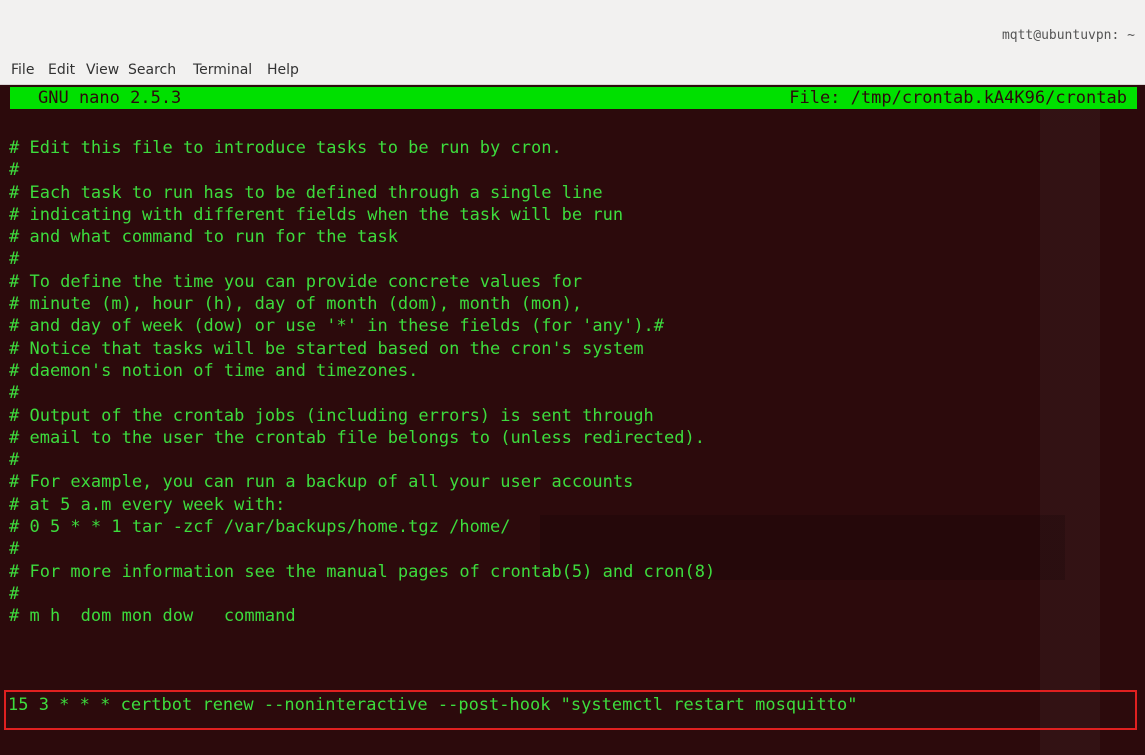 The image size is (1145, 755). Describe the element at coordinates (102, 70) in the screenshot. I see `menu-view: View` at that location.